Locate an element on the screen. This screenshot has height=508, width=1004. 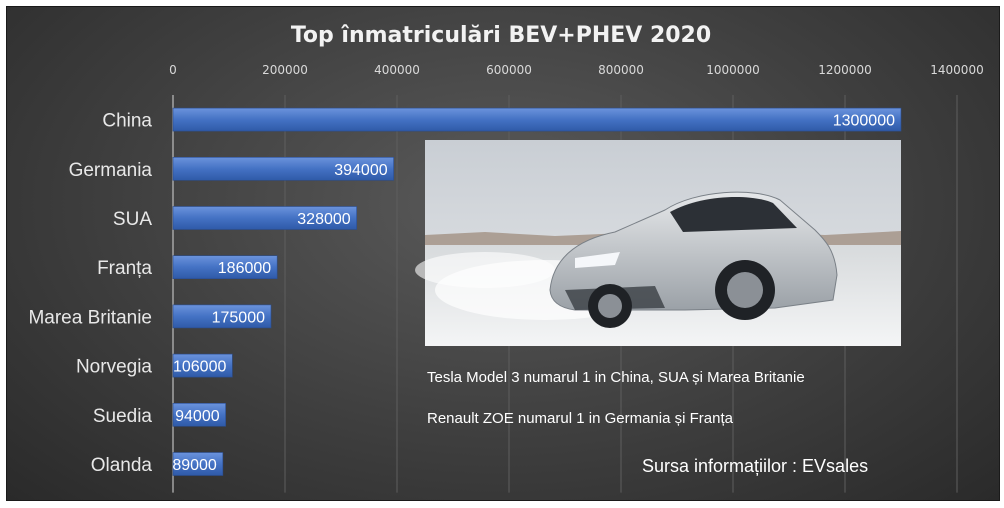
source-note: Sursa informațiilor : EVsales is located at coordinates (755, 466).